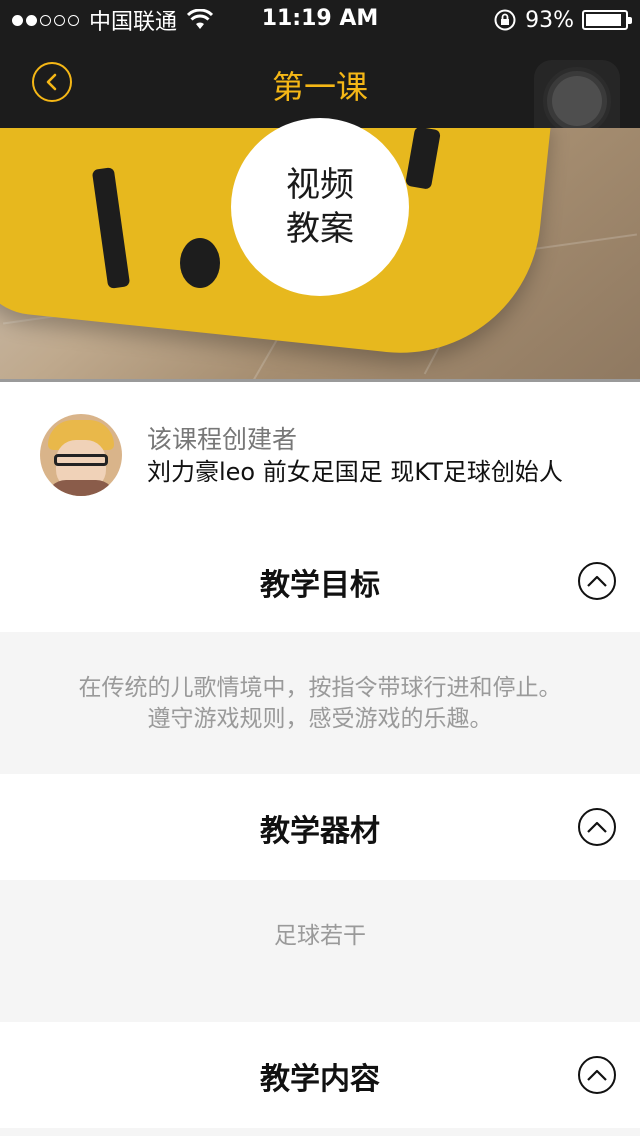  I want to click on avatar, so click(81, 455).